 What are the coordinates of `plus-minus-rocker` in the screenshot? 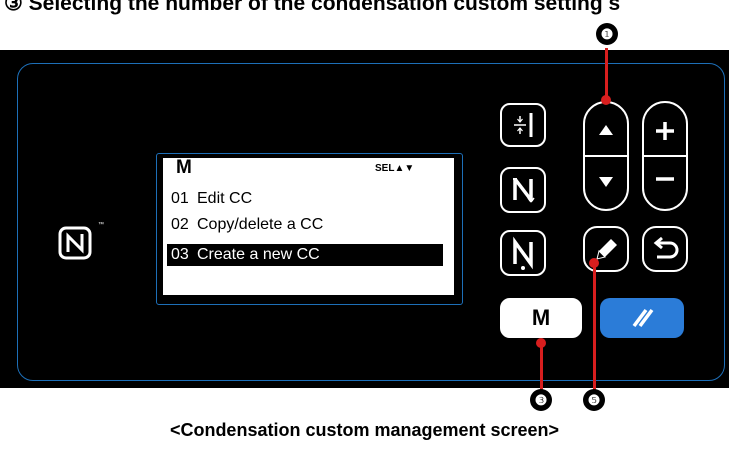 It's located at (665, 156).